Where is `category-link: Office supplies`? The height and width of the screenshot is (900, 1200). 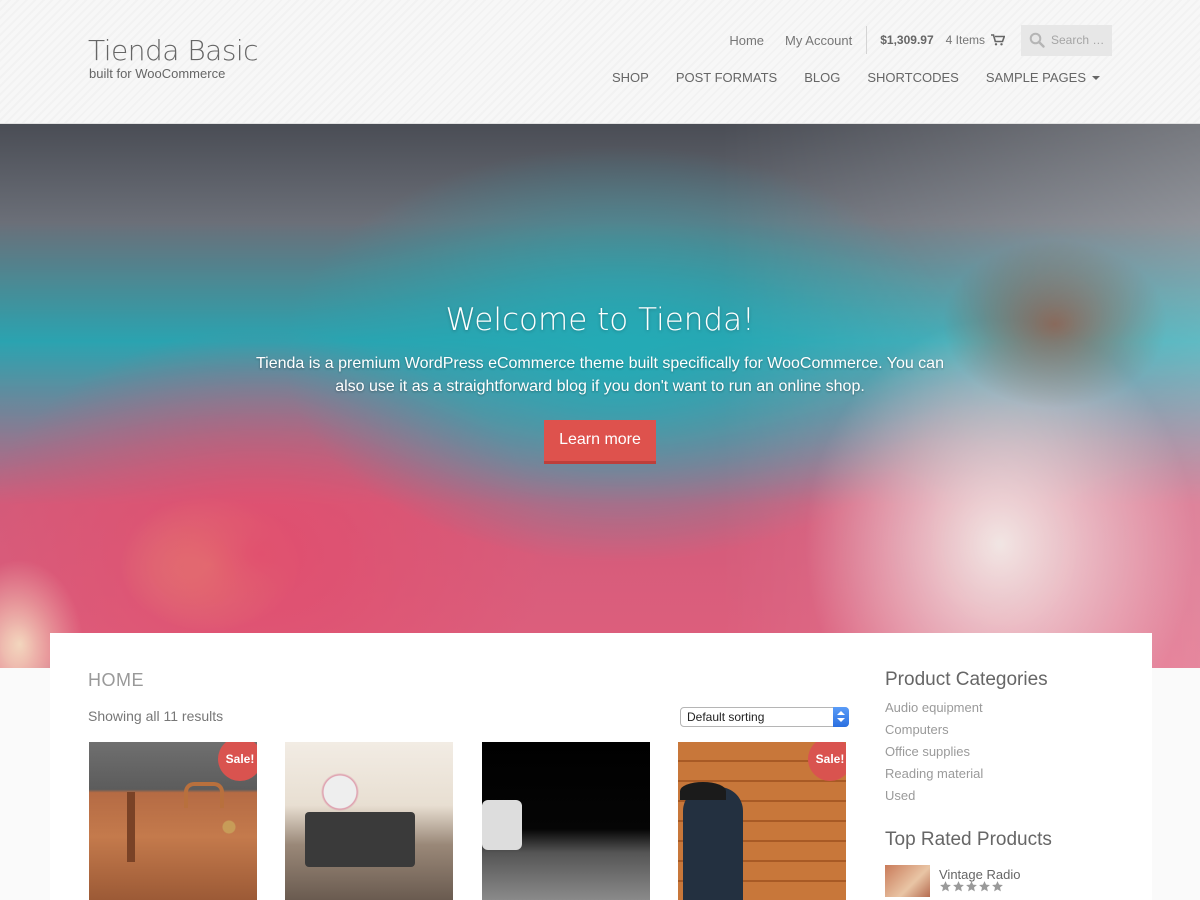
category-link: Office supplies is located at coordinates (1000, 752).